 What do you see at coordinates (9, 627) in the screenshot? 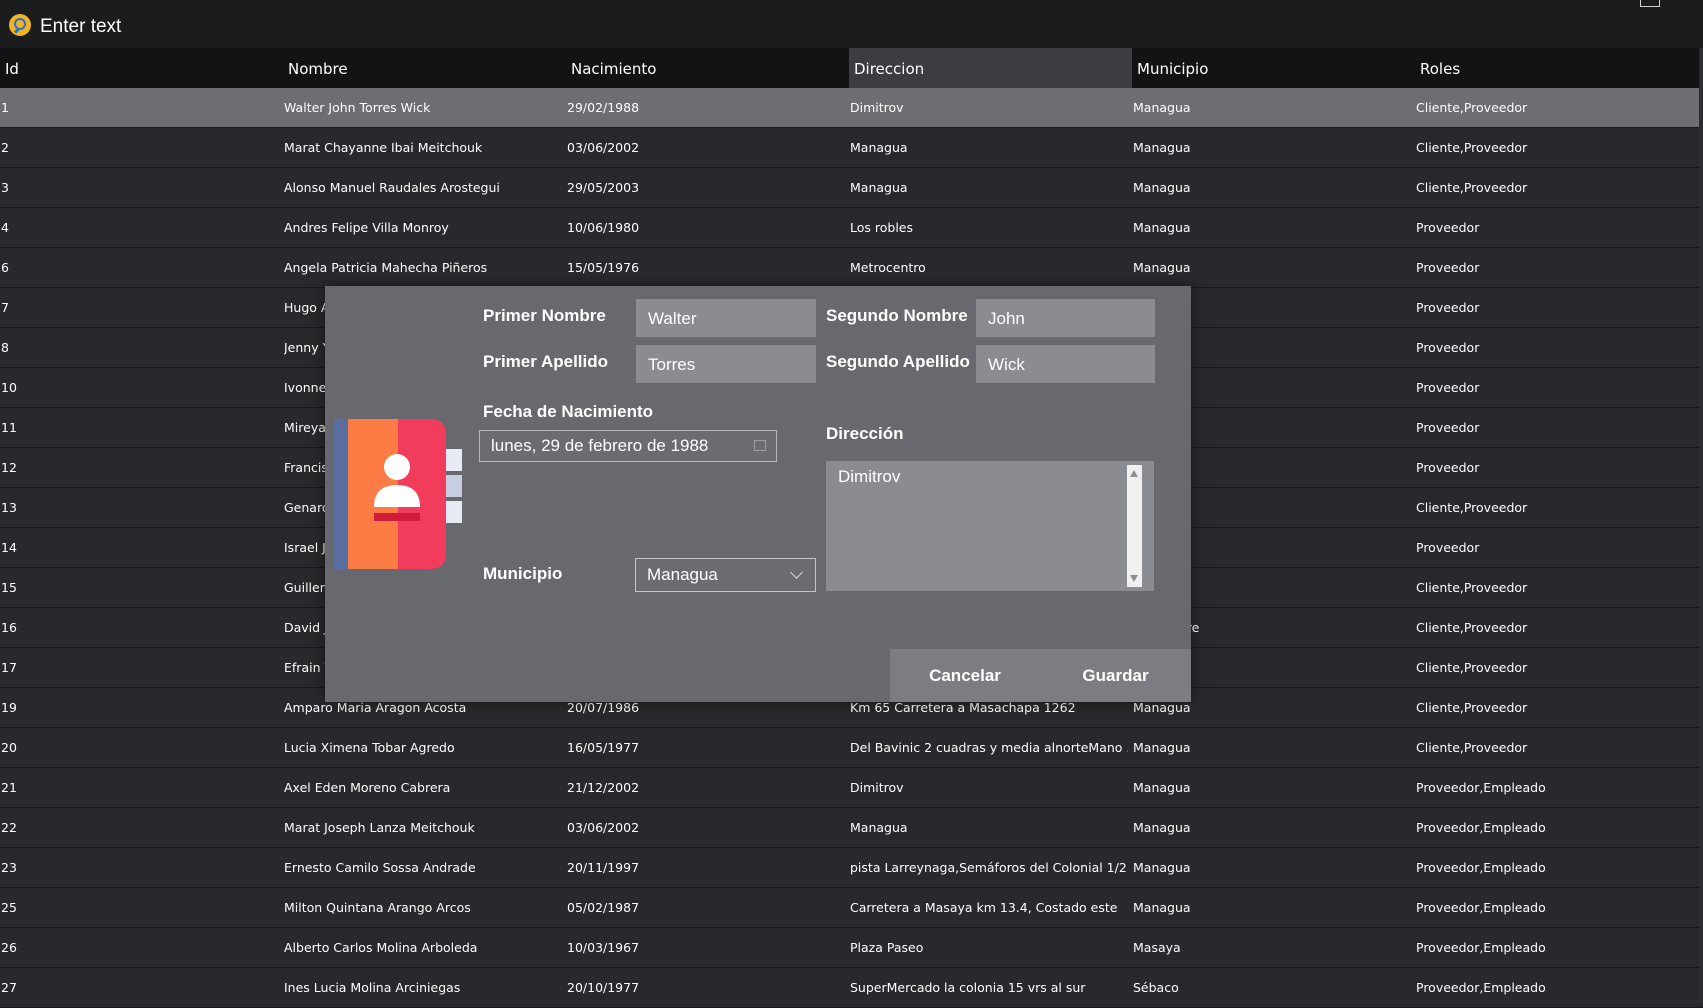
I see `cell-id: 16` at bounding box center [9, 627].